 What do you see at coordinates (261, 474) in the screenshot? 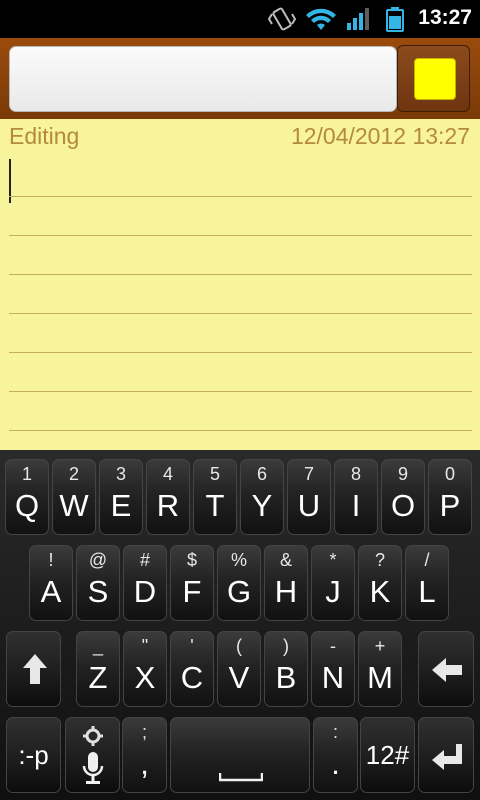
I see `key-hint: 6` at bounding box center [261, 474].